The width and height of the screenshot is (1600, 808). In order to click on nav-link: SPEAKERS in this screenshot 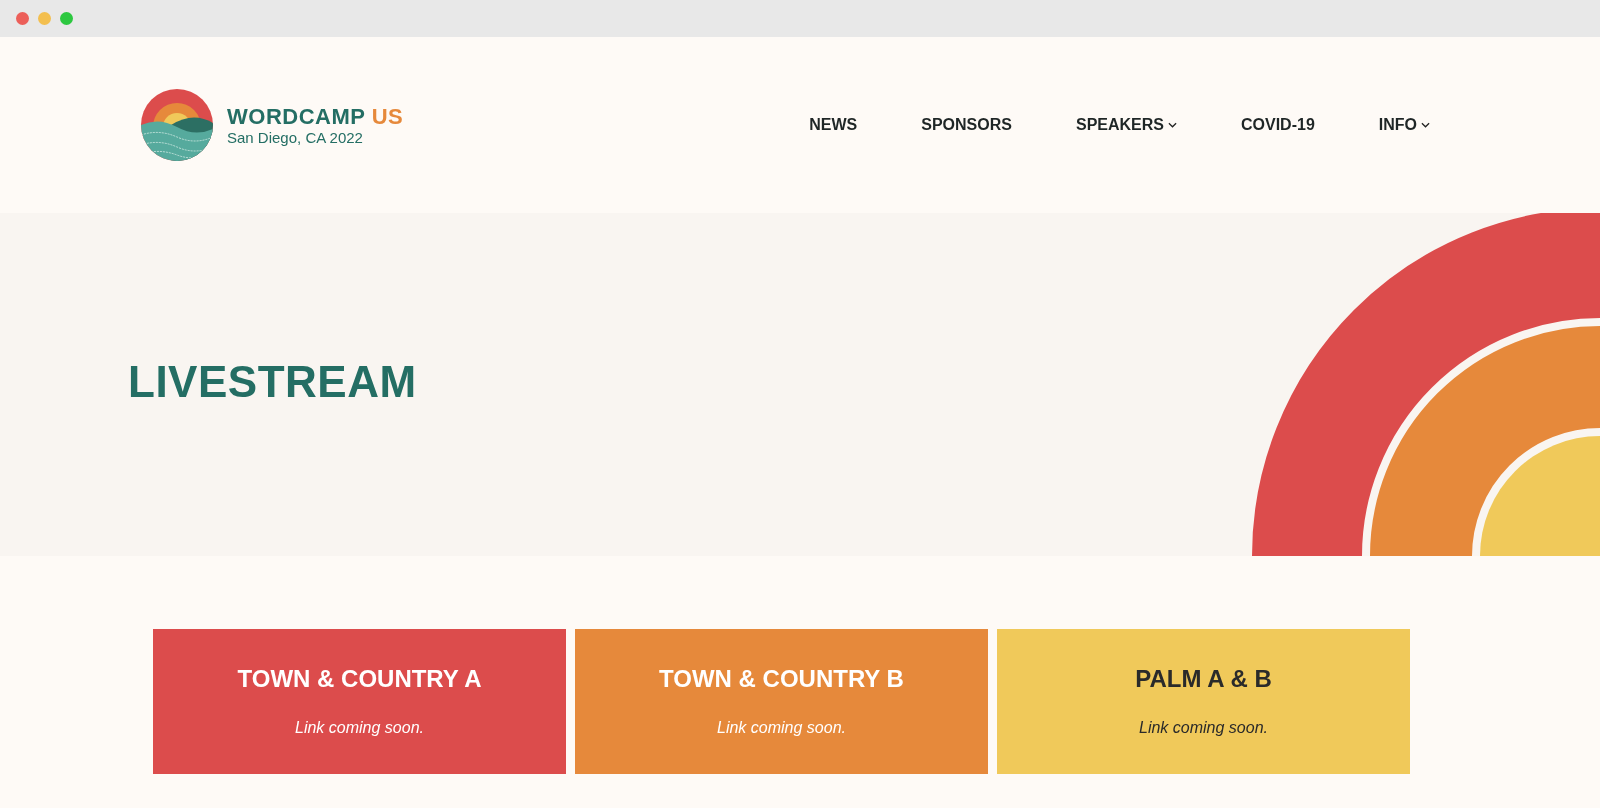, I will do `click(1126, 125)`.